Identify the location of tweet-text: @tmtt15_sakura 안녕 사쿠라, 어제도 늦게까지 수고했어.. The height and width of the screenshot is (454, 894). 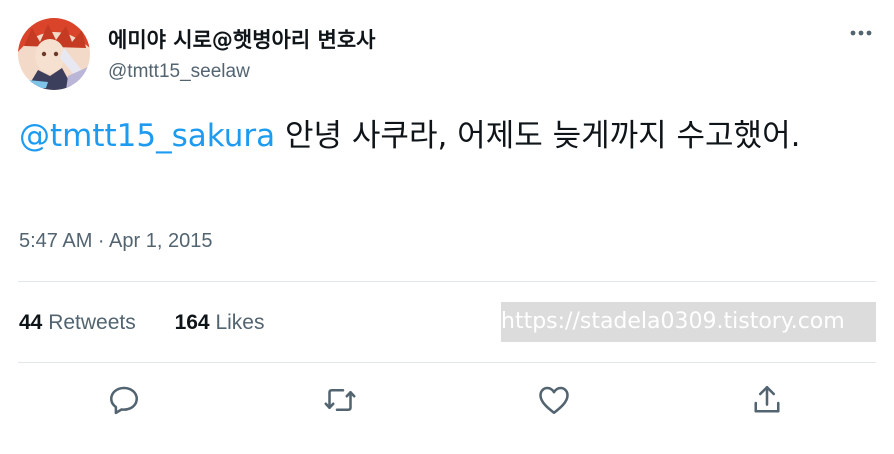
(444, 136).